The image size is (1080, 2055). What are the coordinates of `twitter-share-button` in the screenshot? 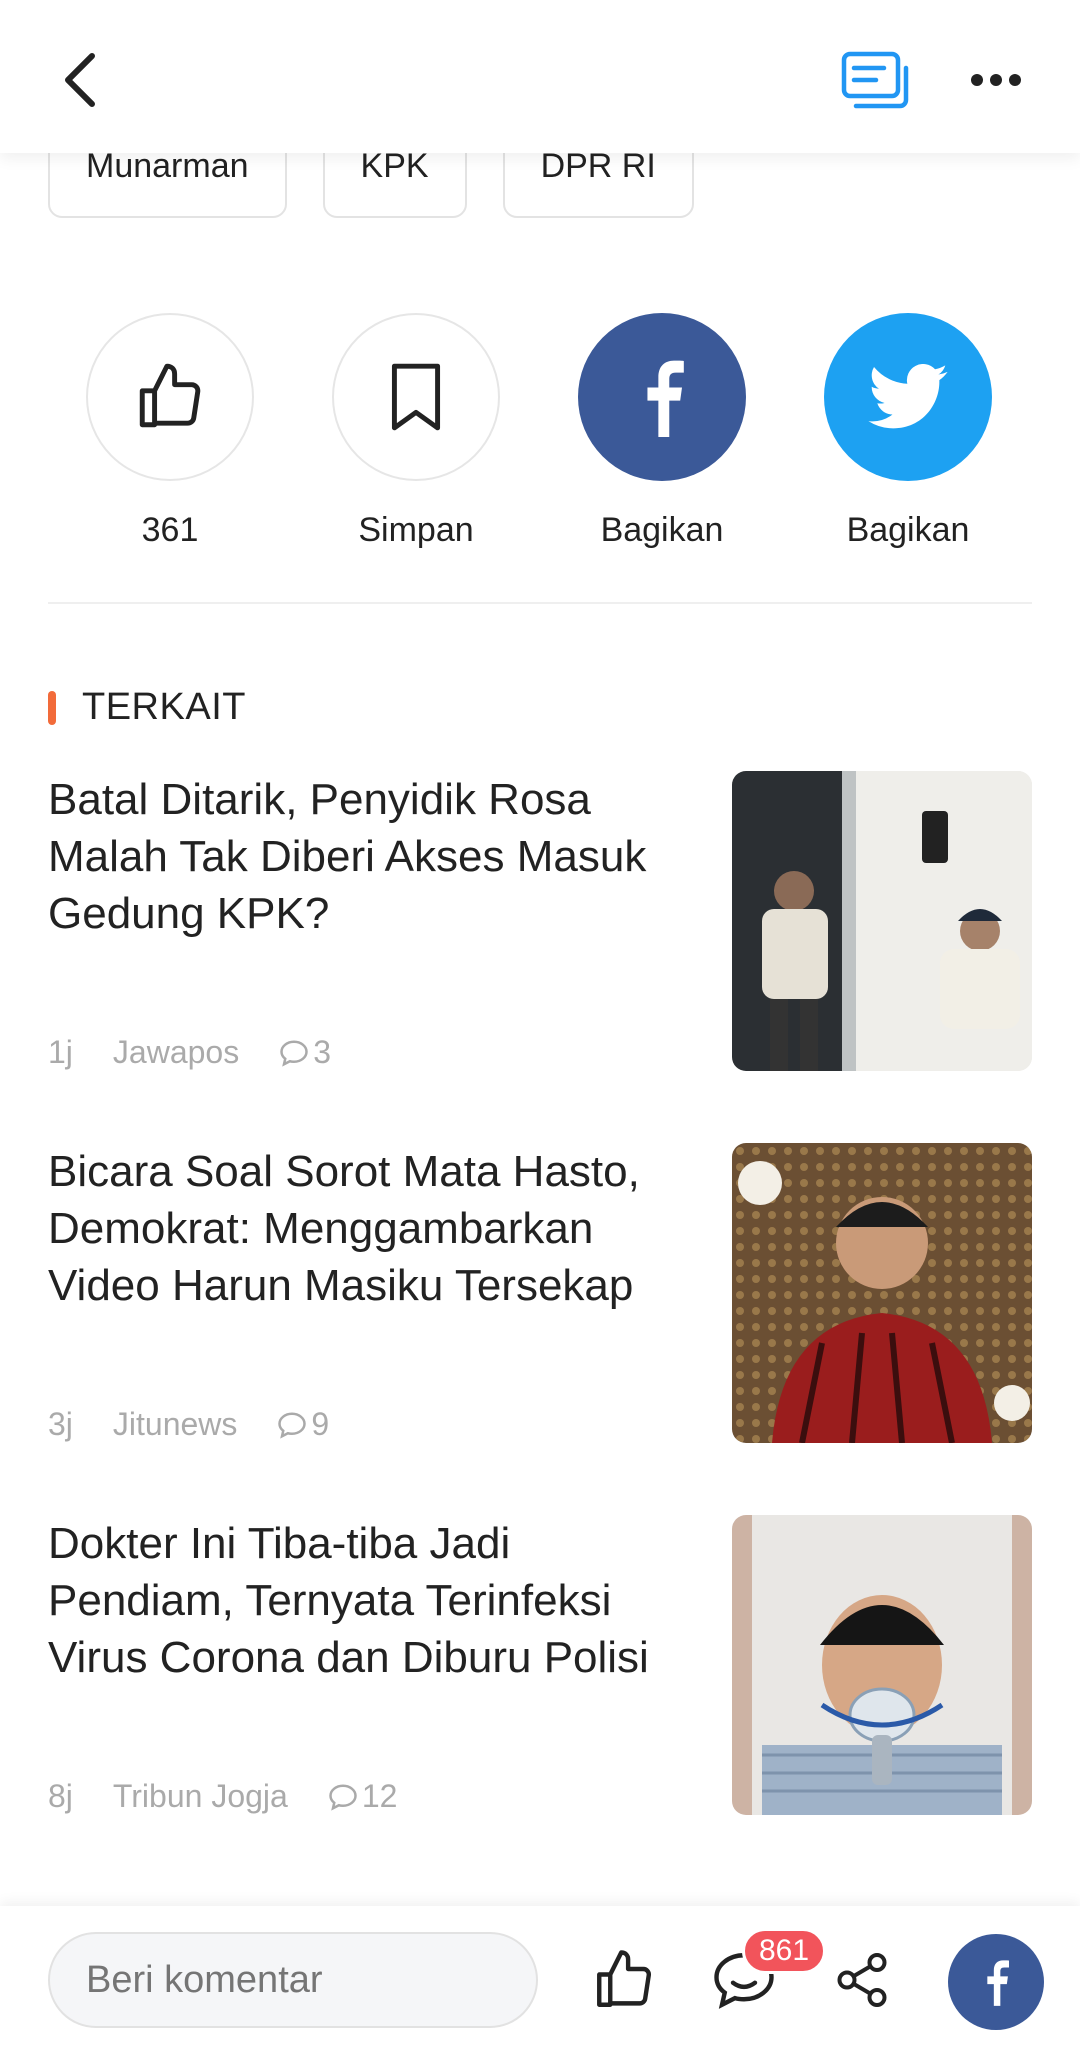 It's located at (908, 397).